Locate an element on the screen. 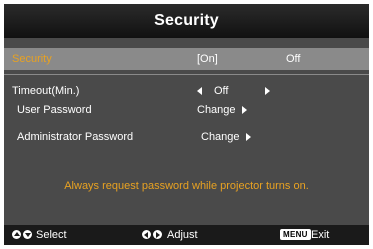 This screenshot has width=373, height=249. arrow-left-icon is located at coordinates (199, 91).